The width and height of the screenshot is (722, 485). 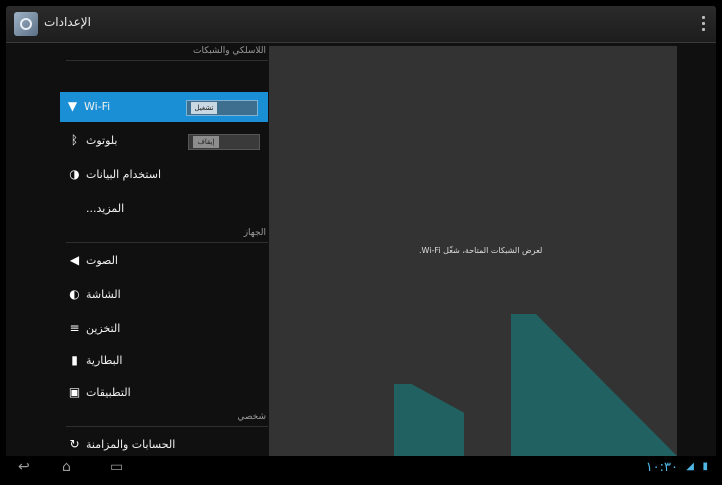 What do you see at coordinates (74, 328) in the screenshot?
I see `storage-icon: ≡` at bounding box center [74, 328].